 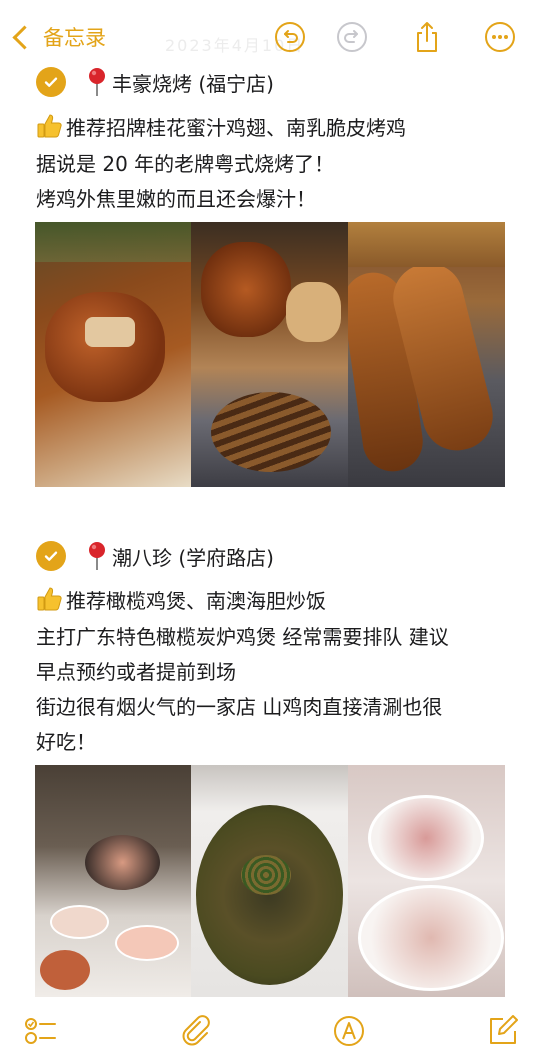 I want to click on compose-button, so click(x=502, y=1031).